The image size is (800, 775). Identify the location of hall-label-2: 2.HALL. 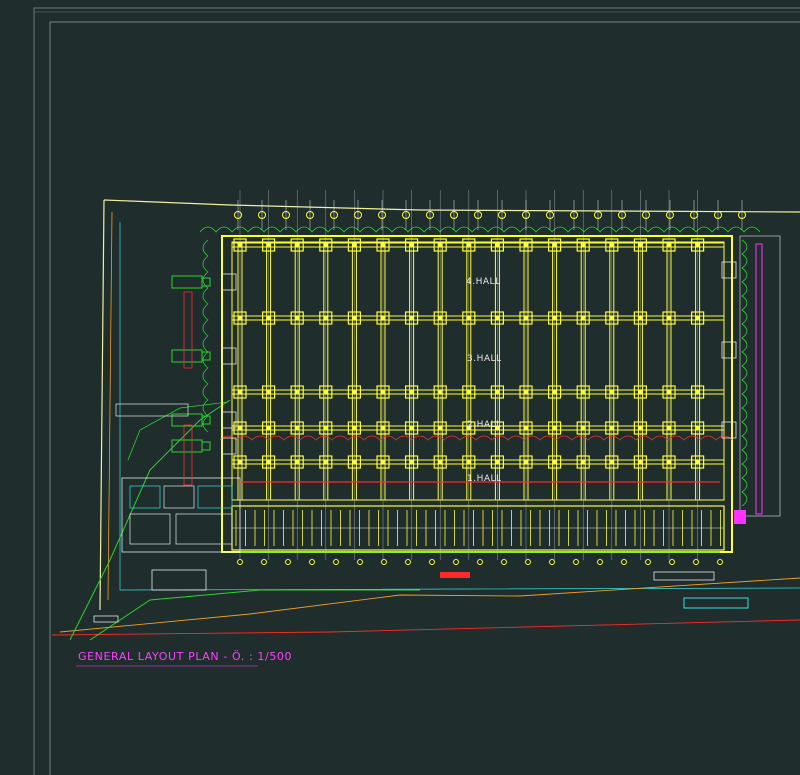
(484, 425).